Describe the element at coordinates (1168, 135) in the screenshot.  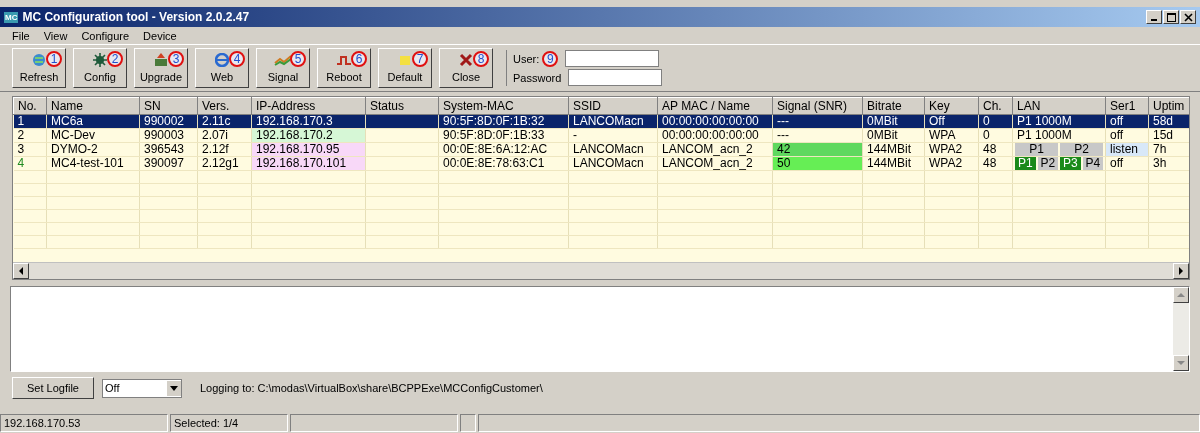
I see `table-cell: 15d` at that location.